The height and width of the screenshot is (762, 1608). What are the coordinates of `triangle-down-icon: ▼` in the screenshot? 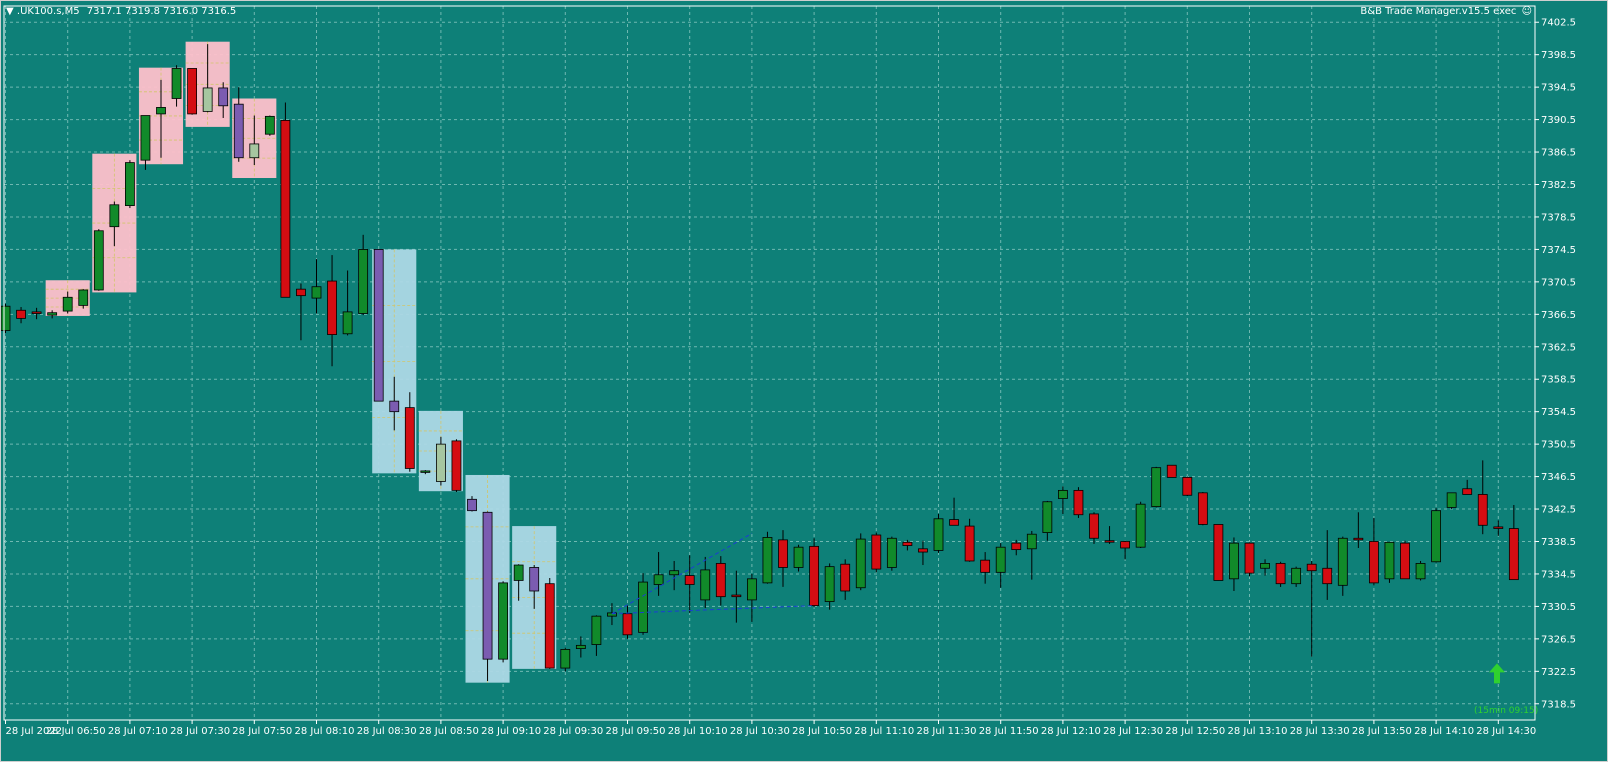 It's located at (10, 11).